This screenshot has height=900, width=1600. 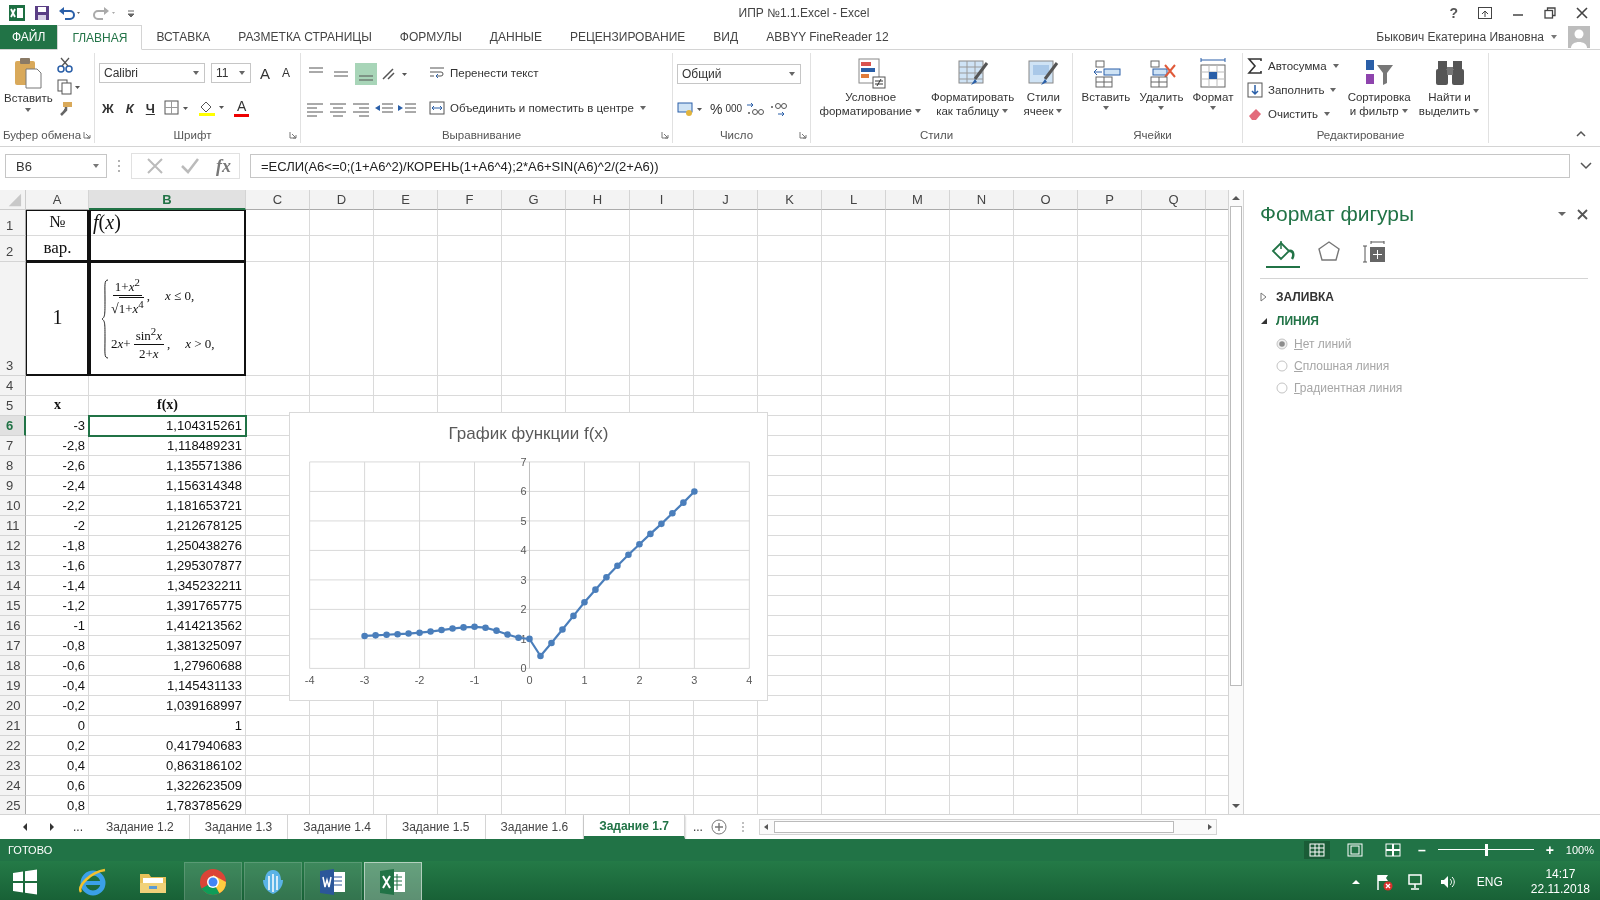 What do you see at coordinates (13, 746) in the screenshot?
I see `row-header: 22` at bounding box center [13, 746].